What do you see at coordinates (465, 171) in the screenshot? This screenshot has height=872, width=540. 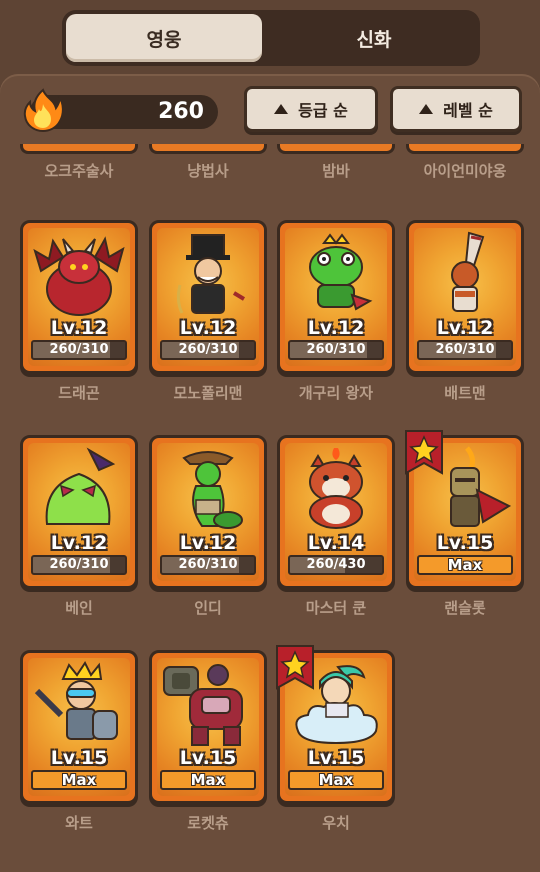 I see `hero-name: 아이언미야옹` at bounding box center [465, 171].